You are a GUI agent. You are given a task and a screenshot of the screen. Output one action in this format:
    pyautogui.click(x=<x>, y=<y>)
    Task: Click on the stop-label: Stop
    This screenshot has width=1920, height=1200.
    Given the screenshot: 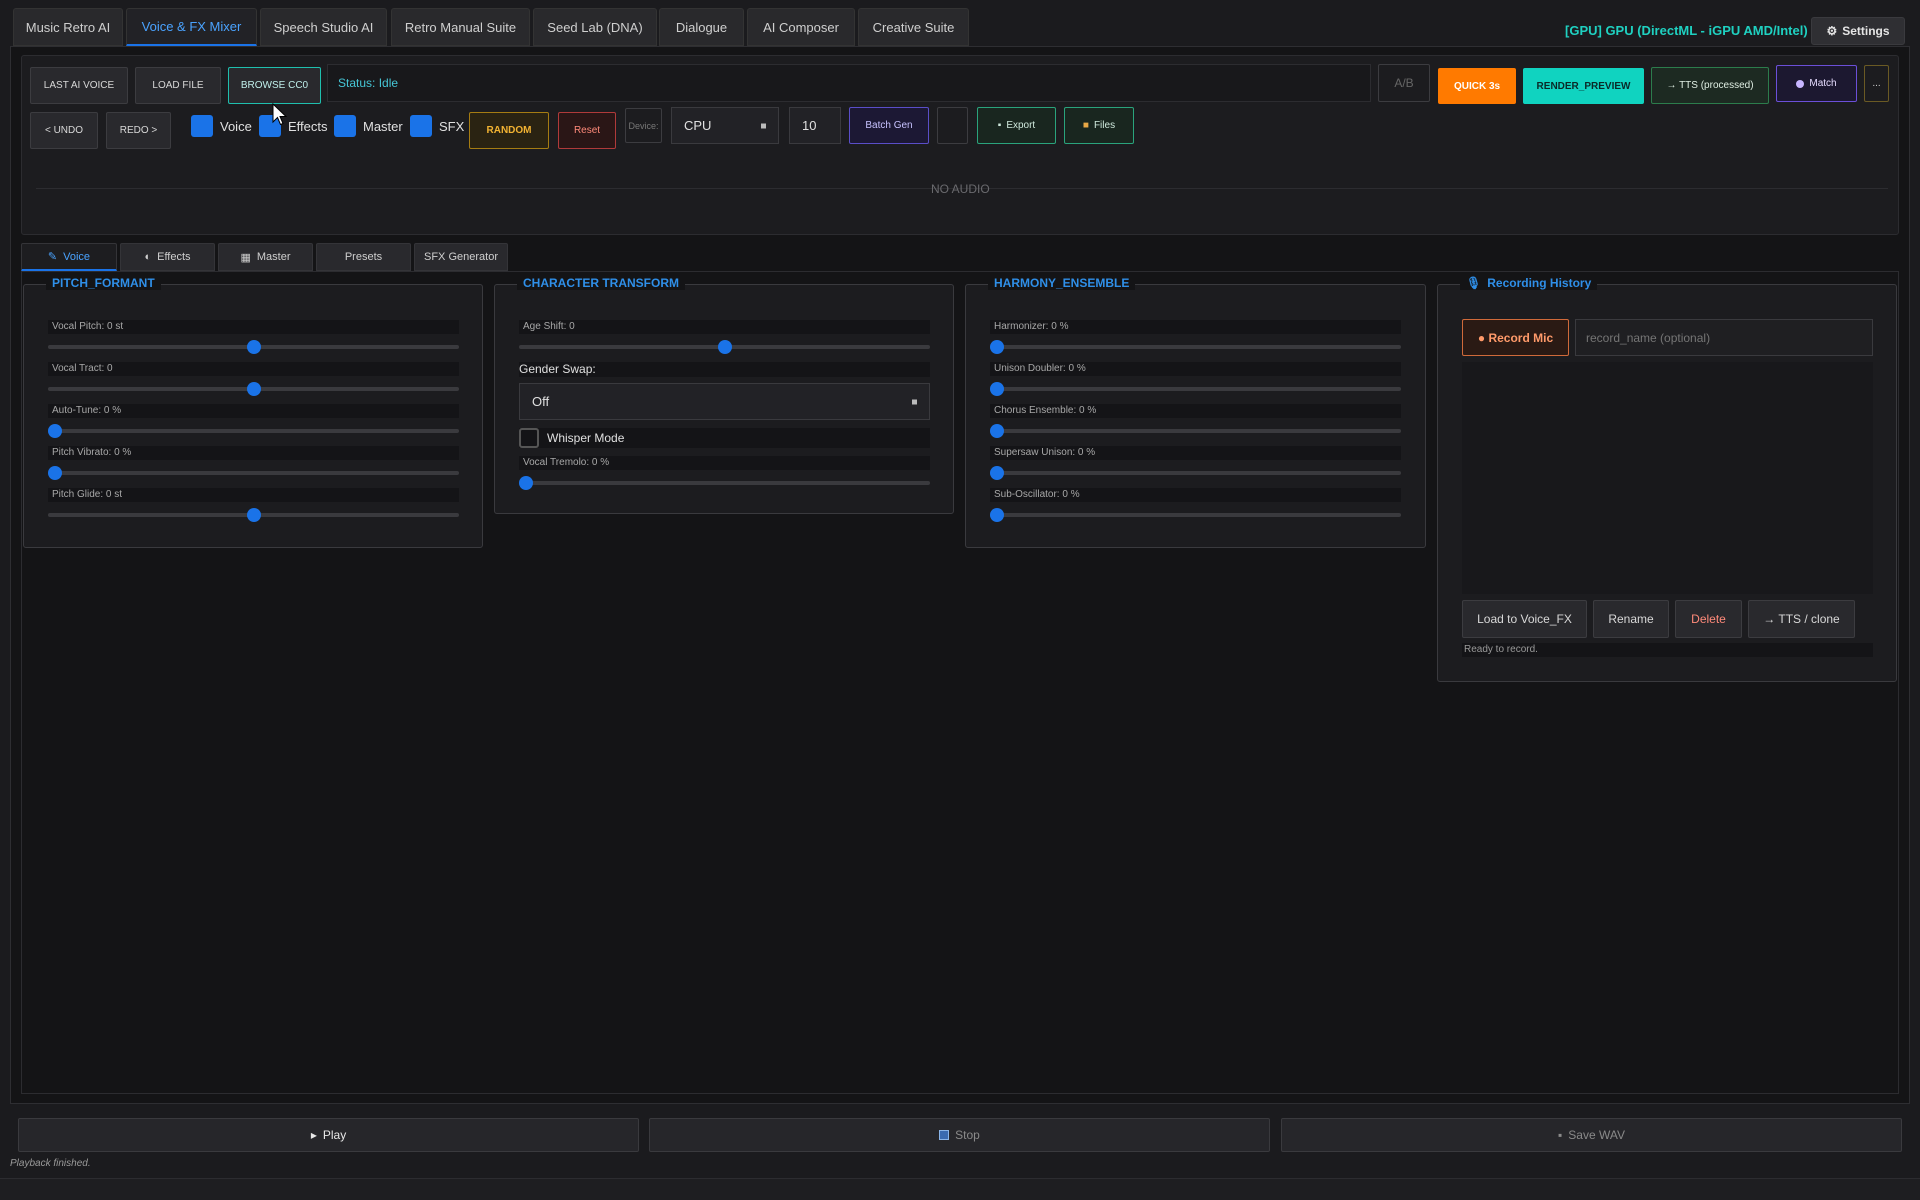 What is the action you would take?
    pyautogui.click(x=967, y=1135)
    